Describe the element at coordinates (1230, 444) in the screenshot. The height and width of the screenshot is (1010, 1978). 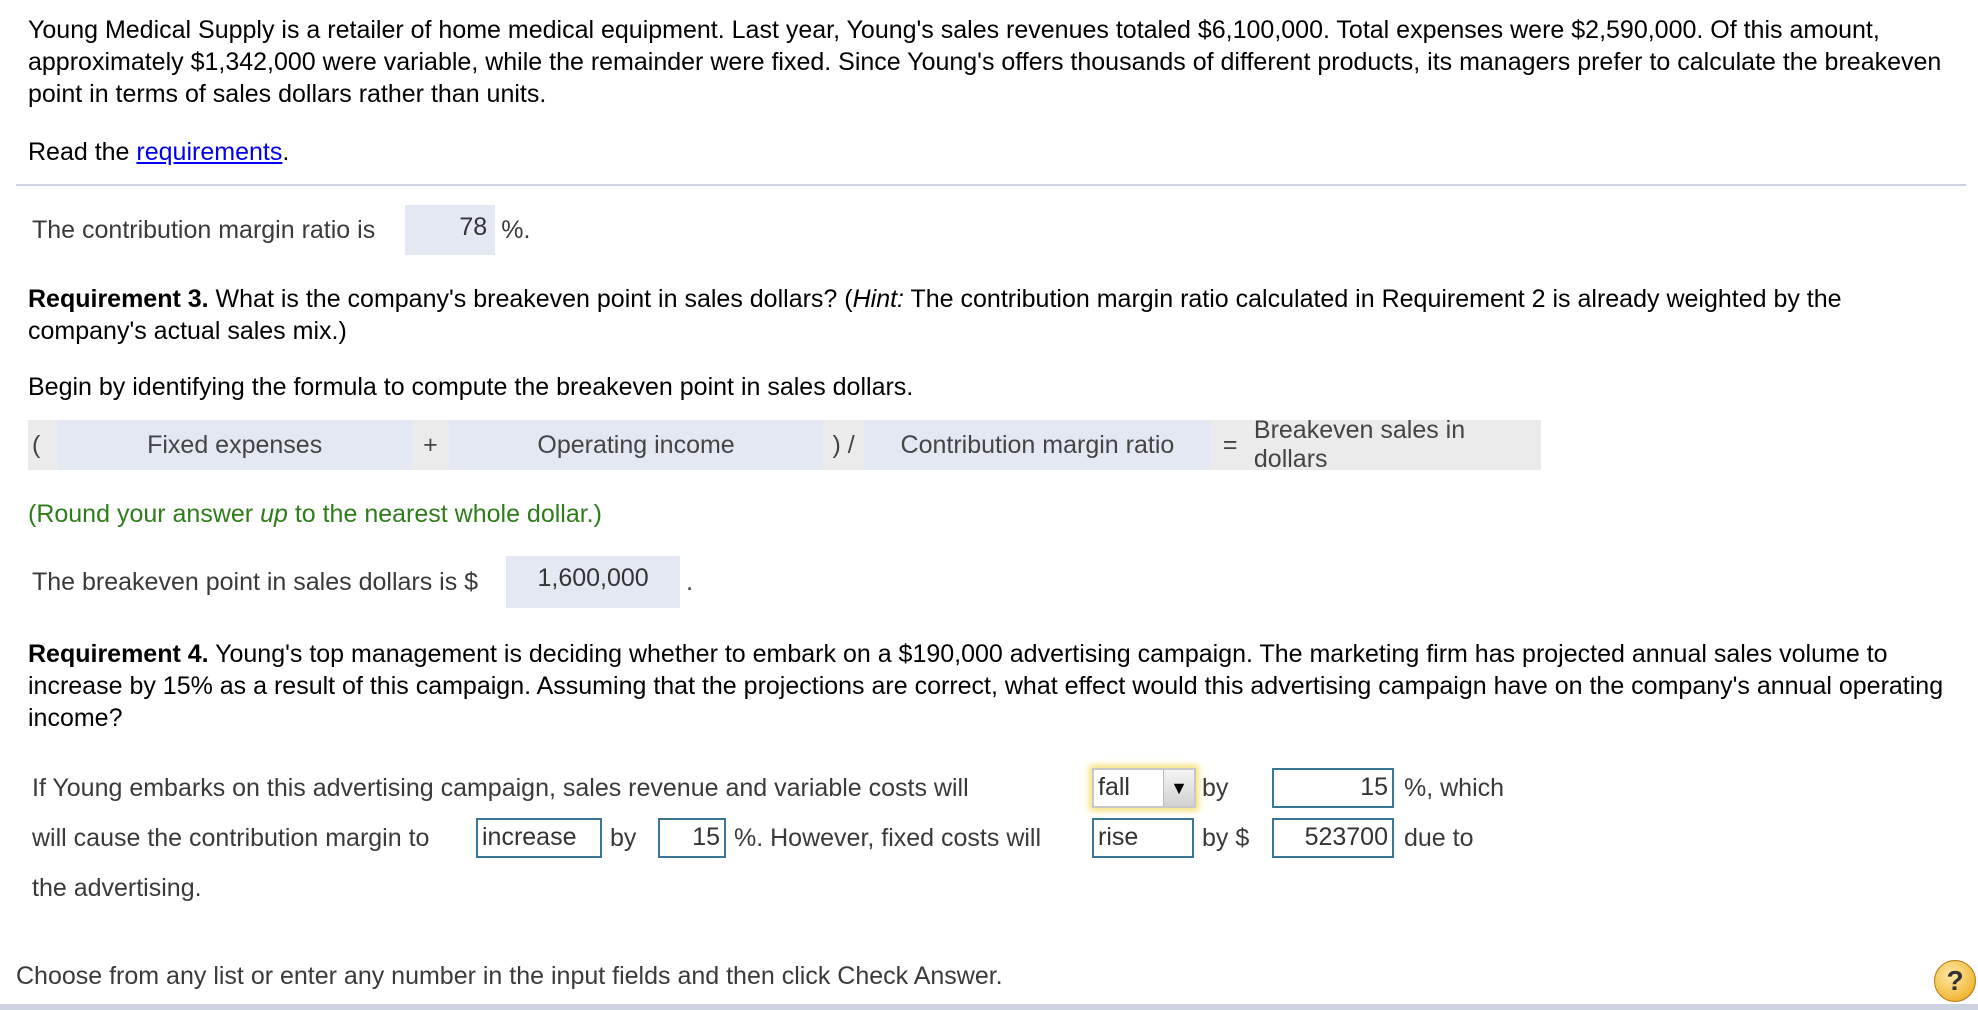
I see `formula-equals: =` at that location.